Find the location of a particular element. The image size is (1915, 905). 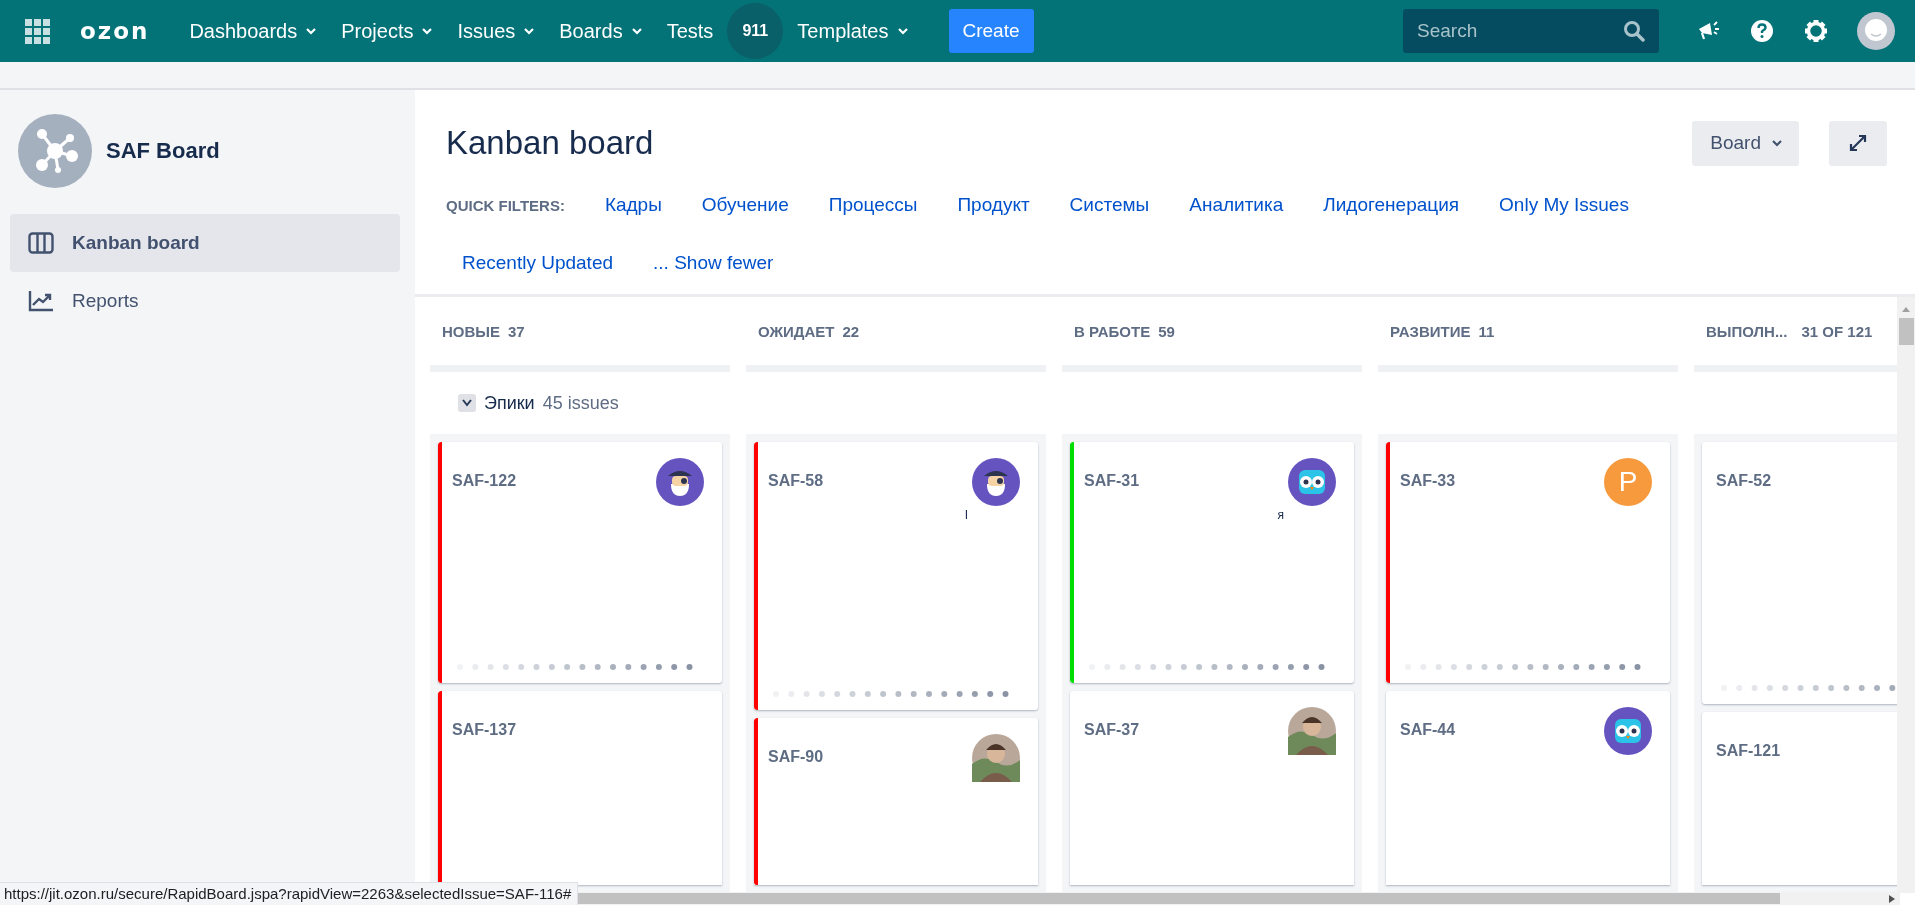

create-button: Create is located at coordinates (991, 31).